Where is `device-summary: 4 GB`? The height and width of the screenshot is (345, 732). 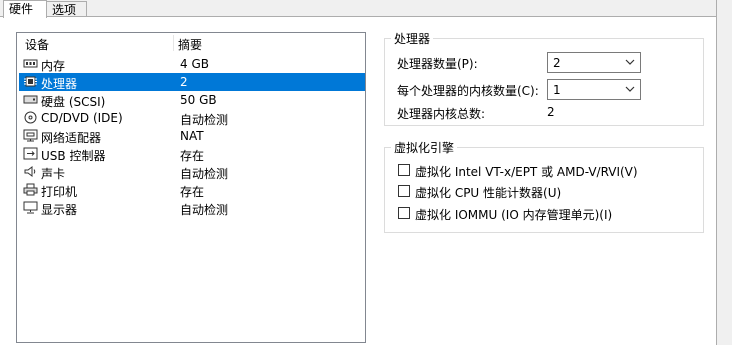
device-summary: 4 GB is located at coordinates (194, 64).